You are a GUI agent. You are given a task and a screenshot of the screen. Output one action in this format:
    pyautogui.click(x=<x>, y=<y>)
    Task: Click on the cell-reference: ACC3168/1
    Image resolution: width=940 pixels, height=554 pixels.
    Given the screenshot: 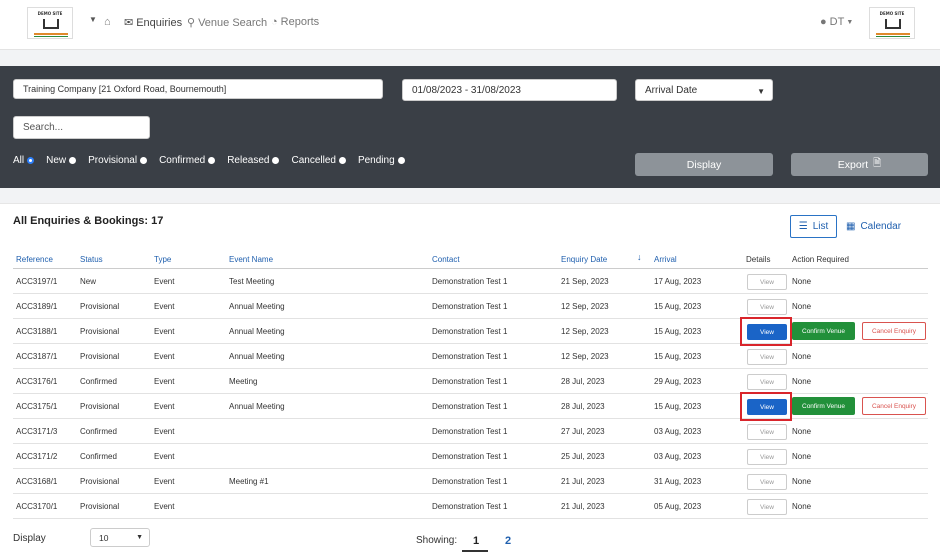 What is the action you would take?
    pyautogui.click(x=37, y=481)
    